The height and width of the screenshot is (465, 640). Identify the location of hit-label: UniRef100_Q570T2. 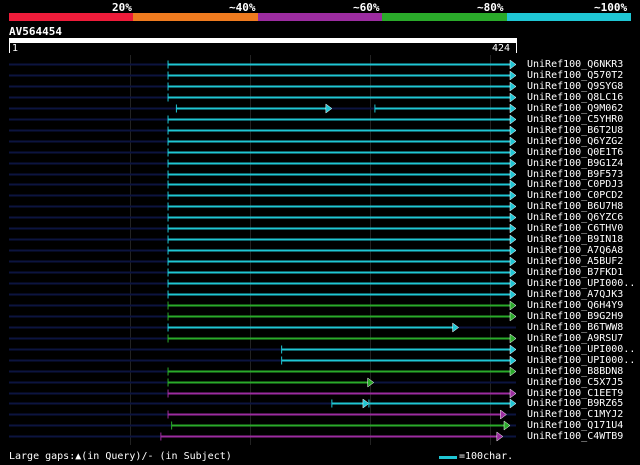
(575, 75).